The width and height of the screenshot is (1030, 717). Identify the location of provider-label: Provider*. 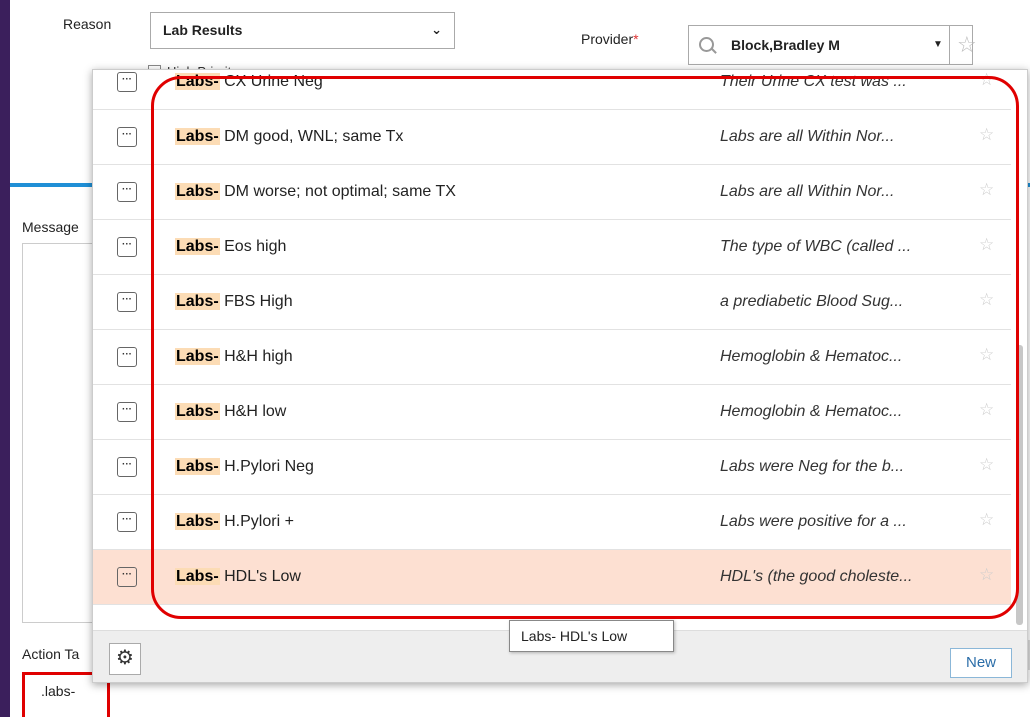
(610, 39).